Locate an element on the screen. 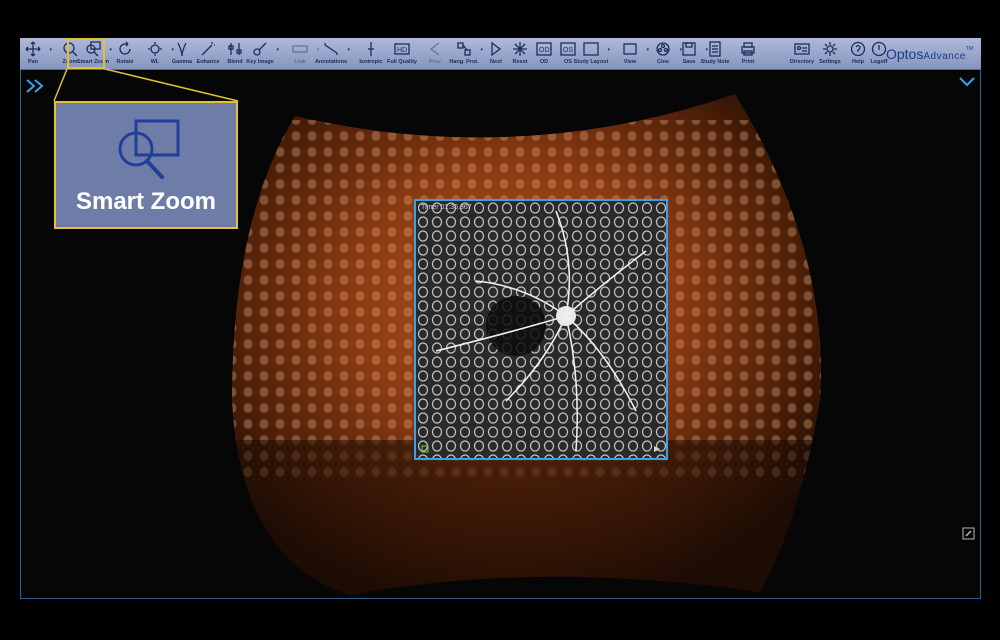  toolbar-label: View is located at coordinates (630, 62).